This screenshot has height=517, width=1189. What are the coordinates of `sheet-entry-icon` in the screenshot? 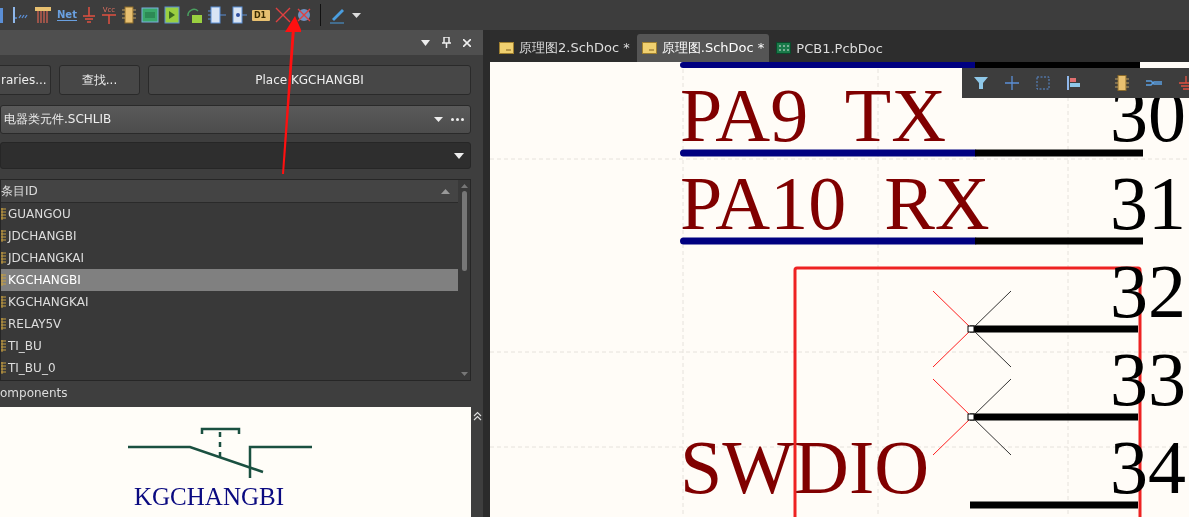 It's located at (216, 15).